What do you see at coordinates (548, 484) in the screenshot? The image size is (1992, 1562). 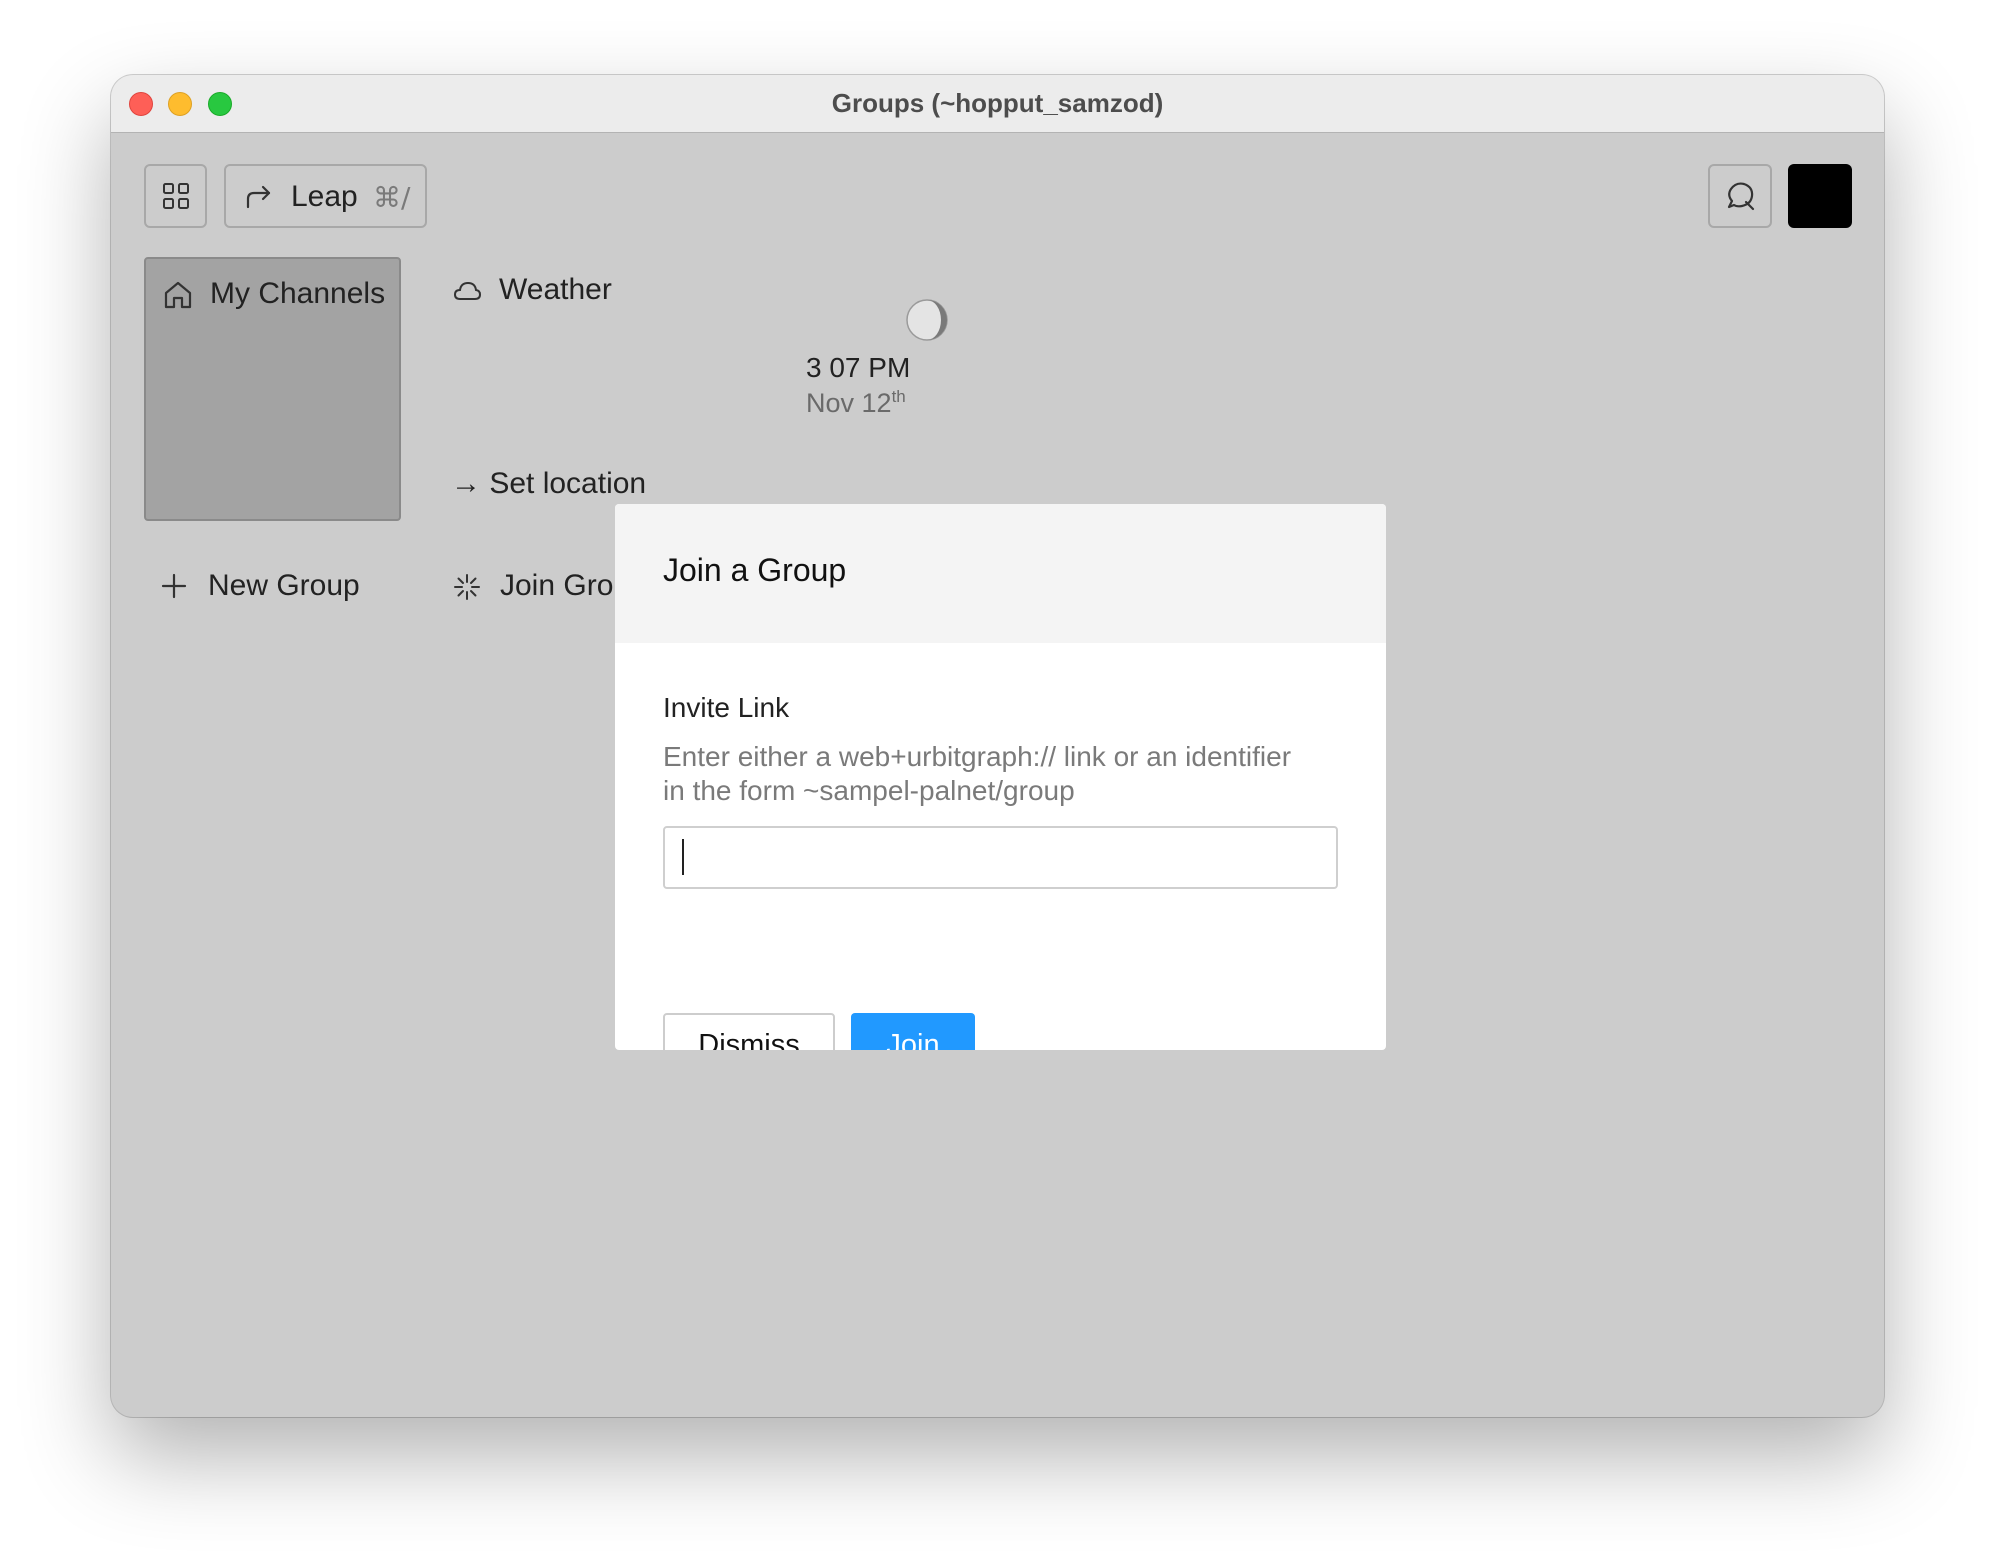 I see `set-location-link: → Set location` at bounding box center [548, 484].